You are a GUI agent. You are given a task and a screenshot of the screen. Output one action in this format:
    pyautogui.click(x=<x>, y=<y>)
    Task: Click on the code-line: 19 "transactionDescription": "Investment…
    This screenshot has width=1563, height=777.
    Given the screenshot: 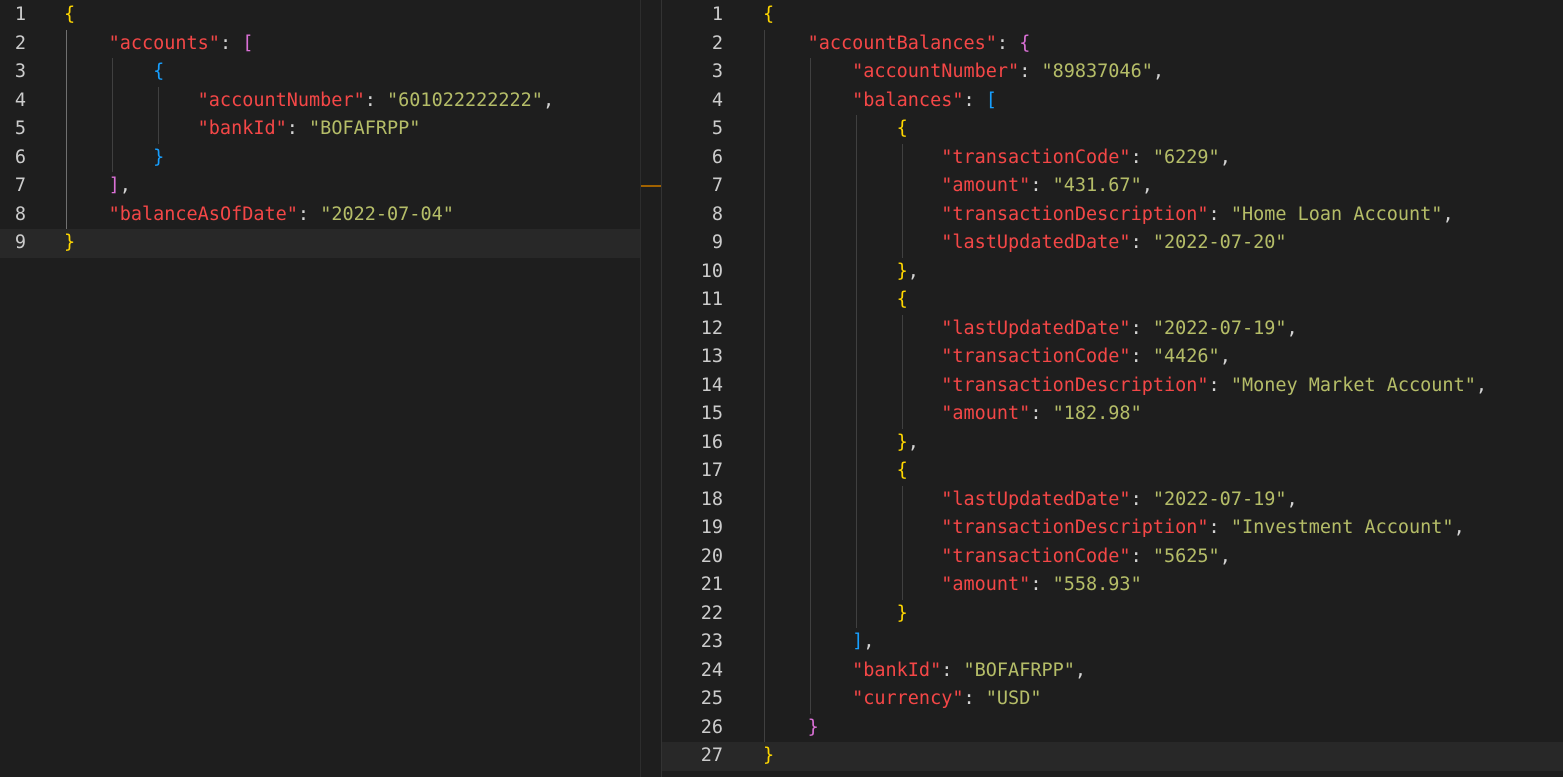 What is the action you would take?
    pyautogui.click(x=1112, y=528)
    